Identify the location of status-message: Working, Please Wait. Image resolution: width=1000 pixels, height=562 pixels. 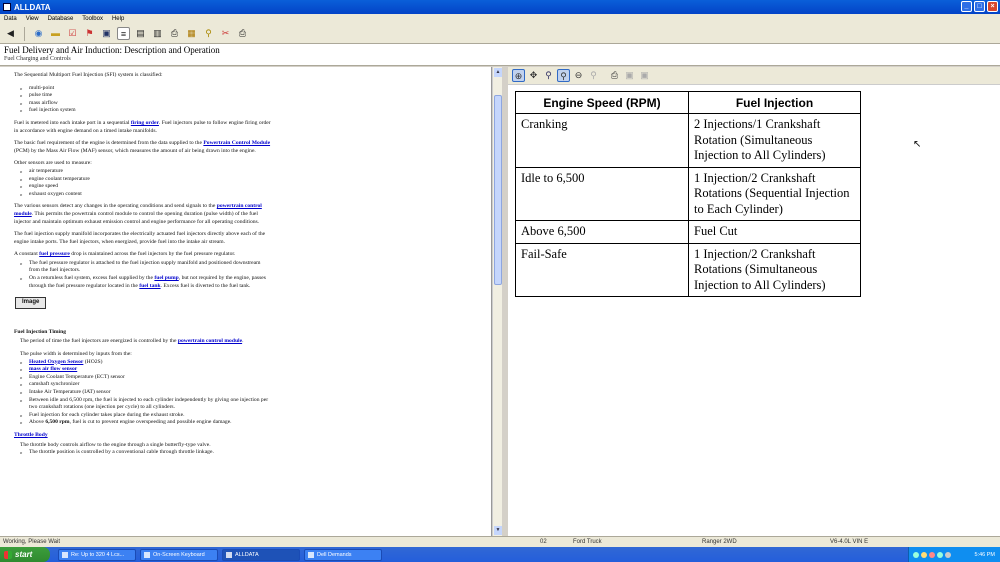
(32, 542).